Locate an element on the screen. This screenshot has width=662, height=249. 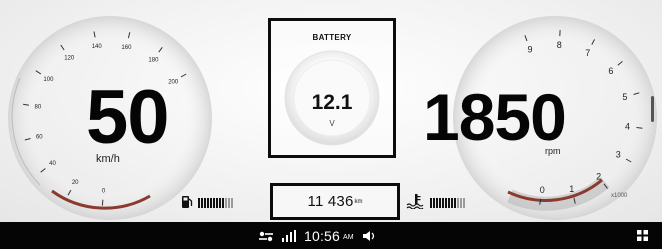
apps-grid-icon is located at coordinates (642, 235).